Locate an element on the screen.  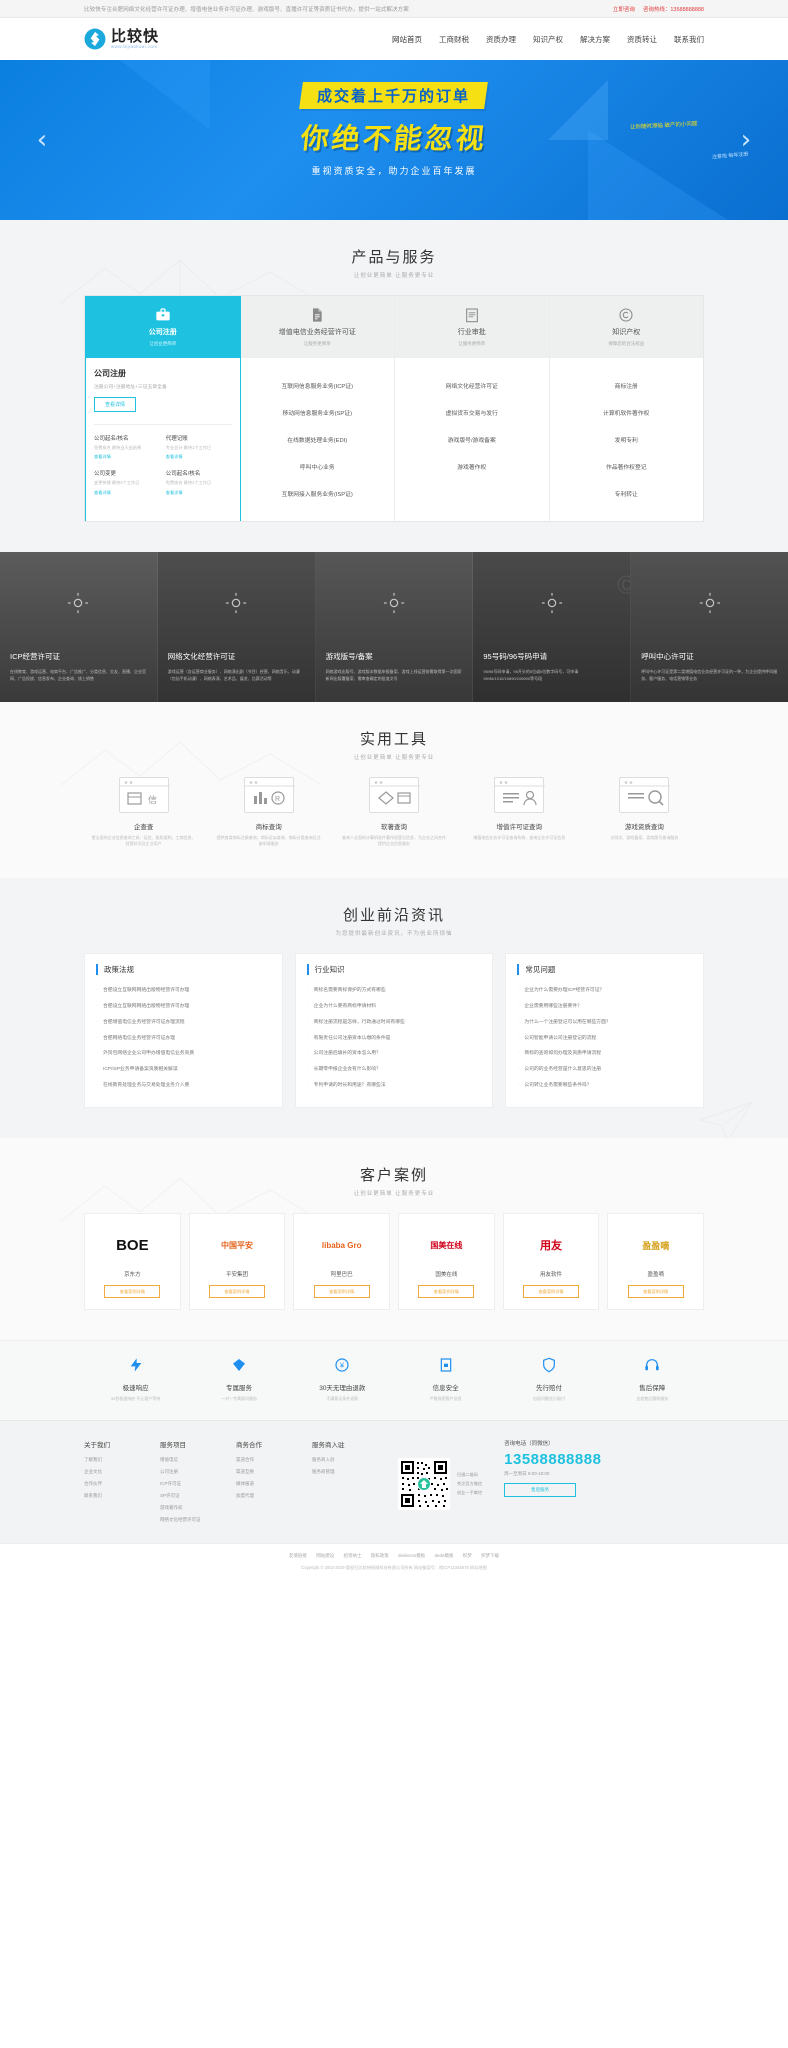
footer-link: 加盟代理 is located at coordinates (274, 1496).